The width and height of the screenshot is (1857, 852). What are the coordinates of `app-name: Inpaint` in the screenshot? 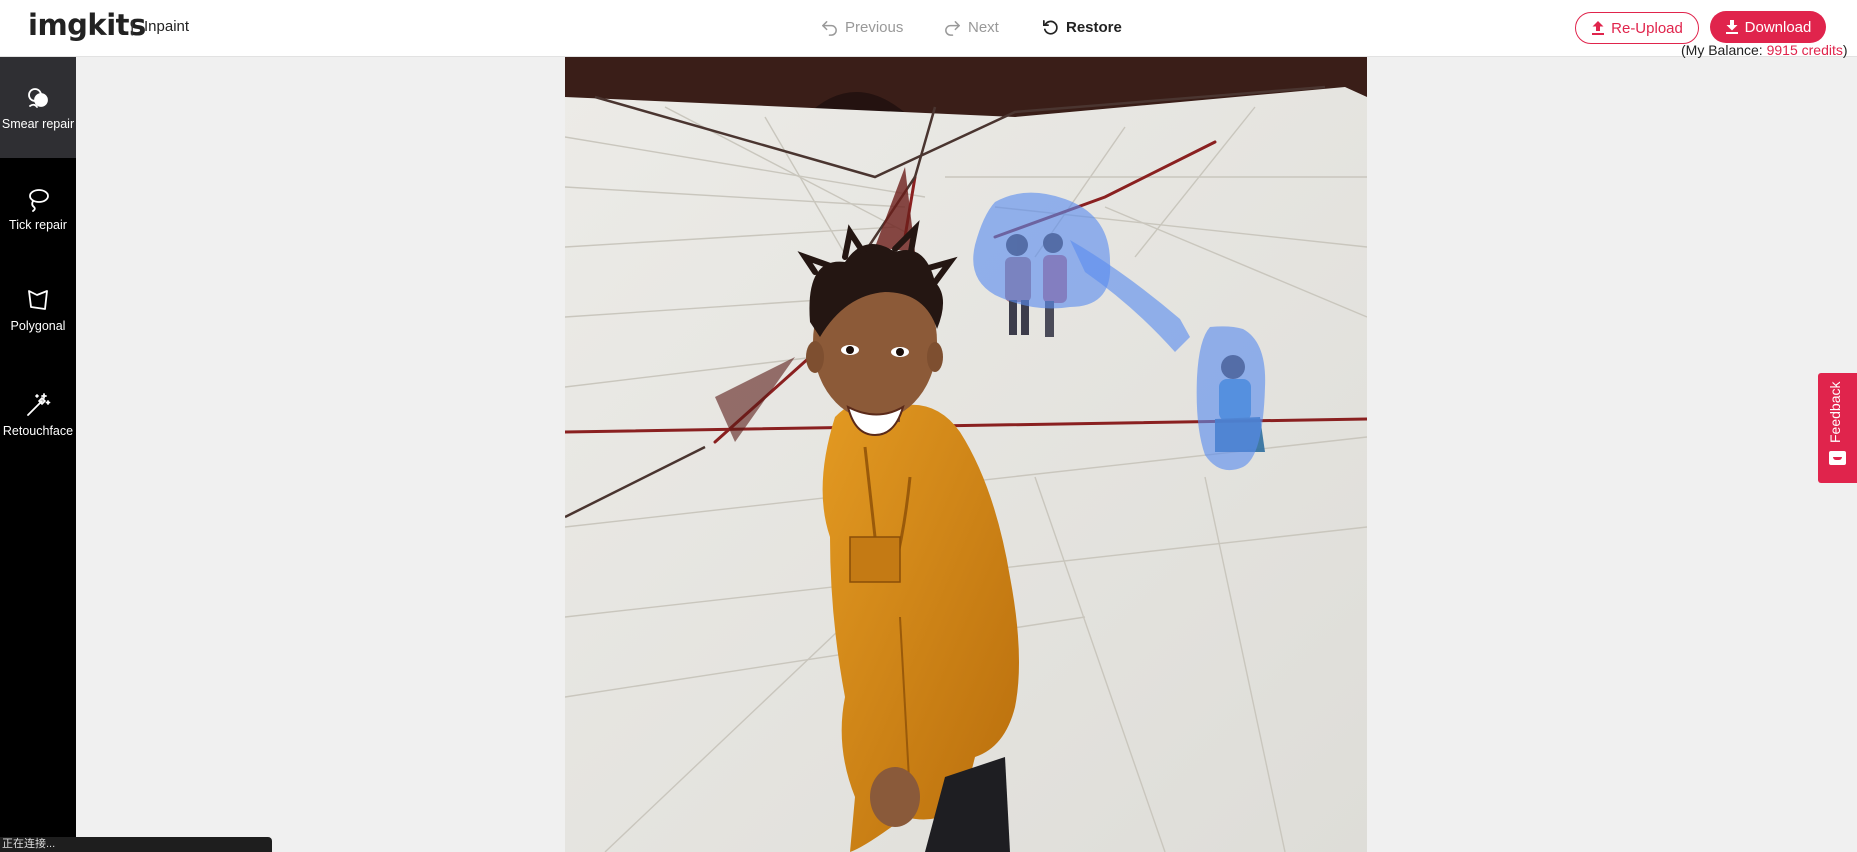 It's located at (167, 26).